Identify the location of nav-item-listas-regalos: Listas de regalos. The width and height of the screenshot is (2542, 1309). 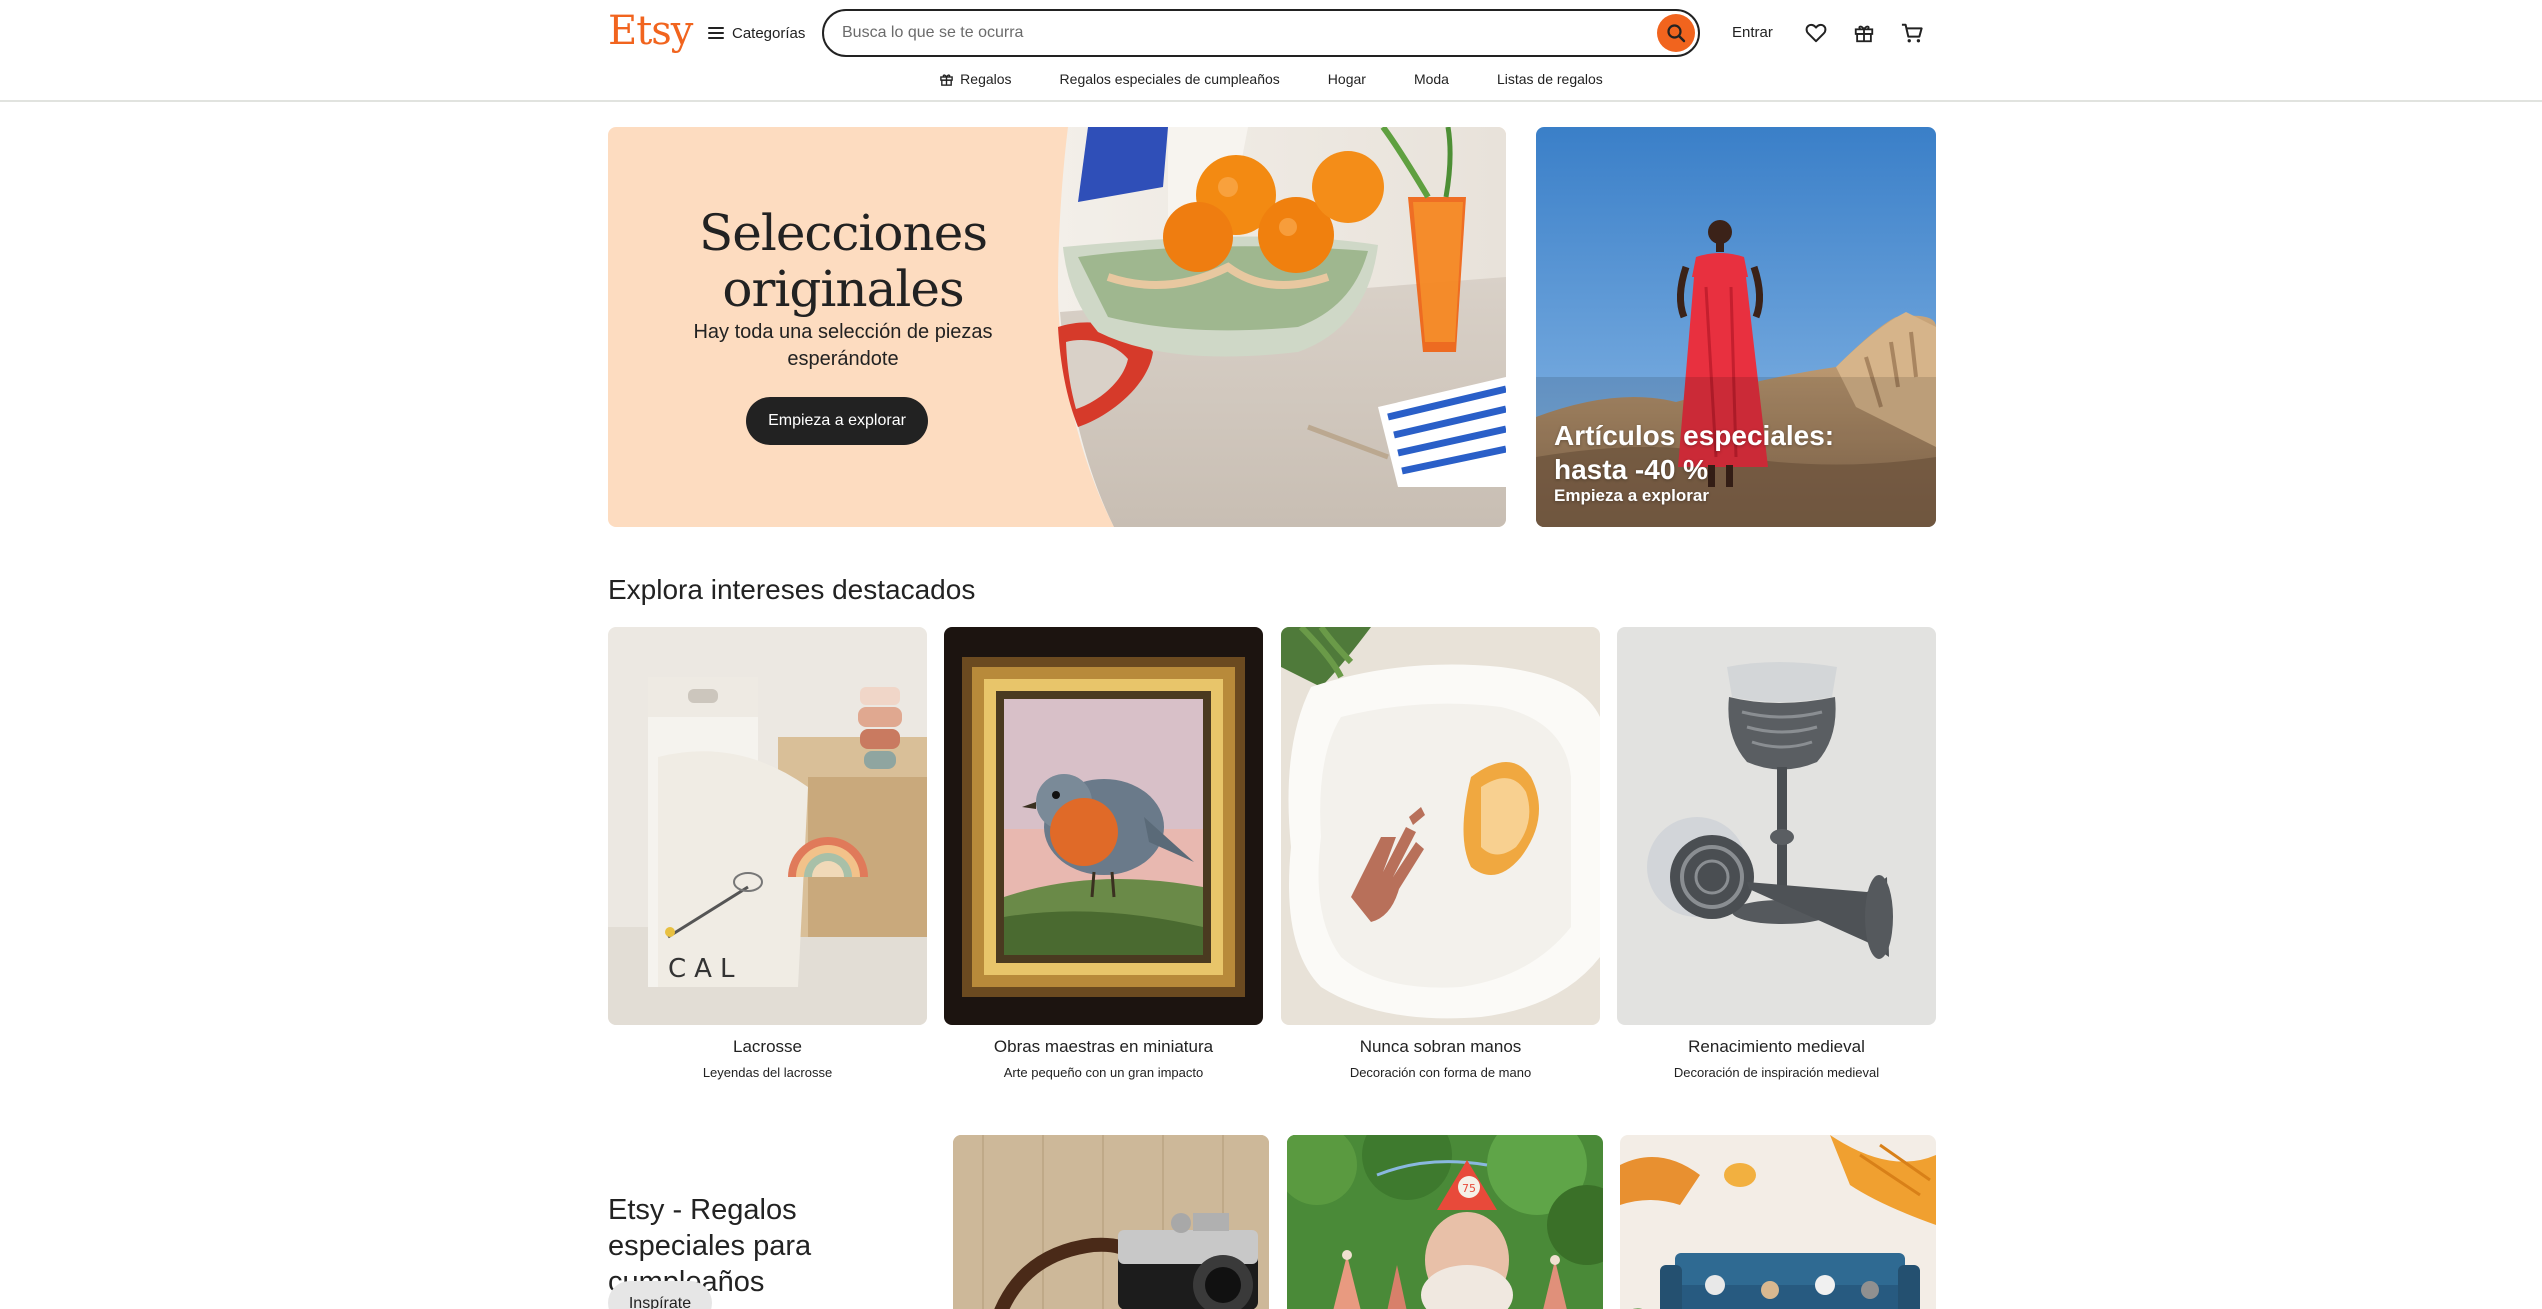
(1550, 79).